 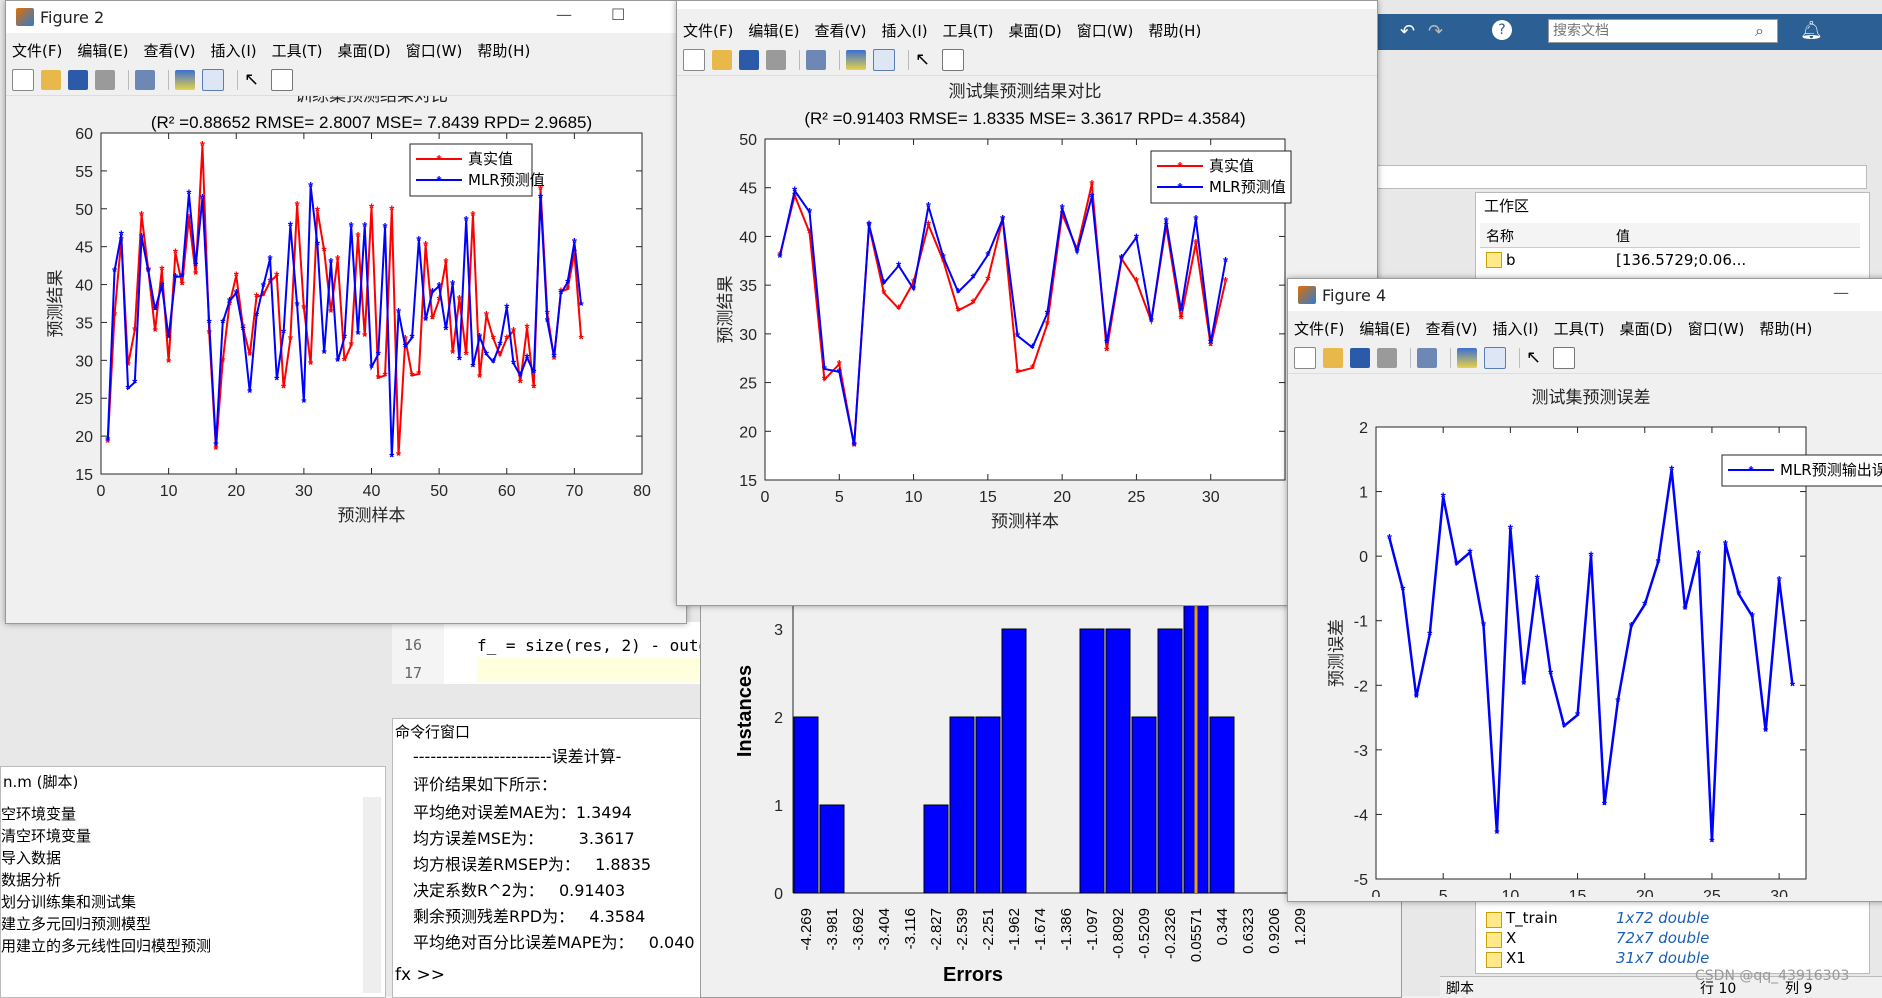 What do you see at coordinates (506, 180) in the screenshot?
I see `legend-label: MLR预测值` at bounding box center [506, 180].